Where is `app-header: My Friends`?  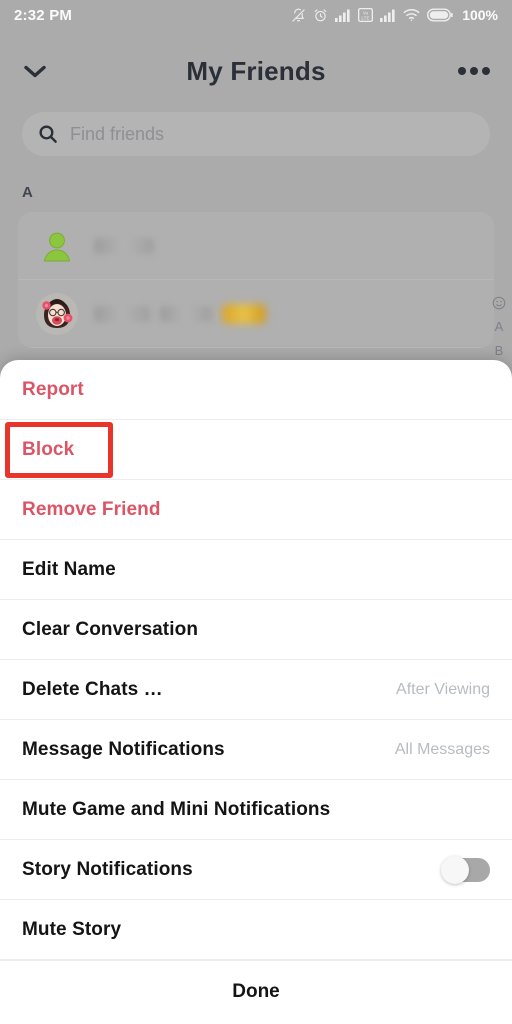 app-header: My Friends is located at coordinates (256, 71).